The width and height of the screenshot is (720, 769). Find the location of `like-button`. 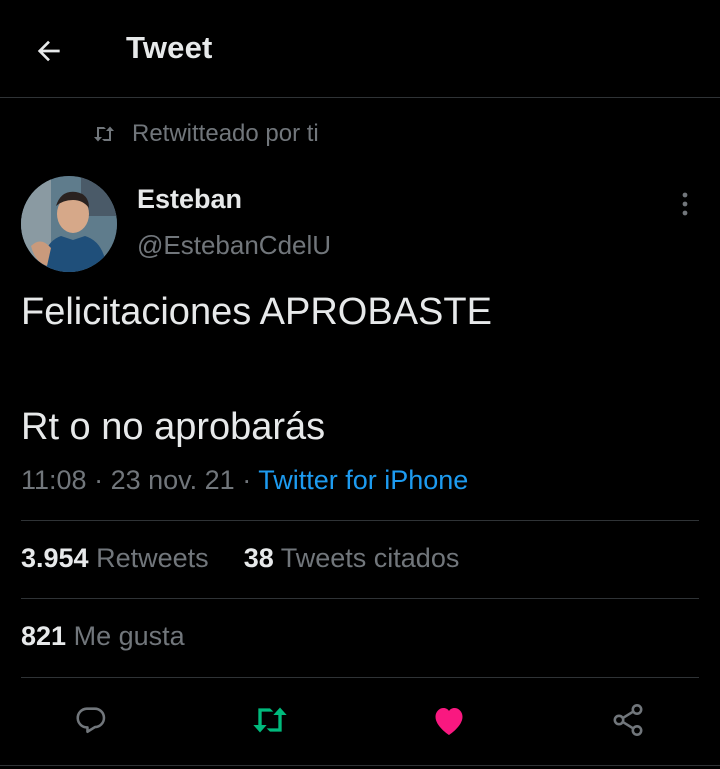

like-button is located at coordinates (449, 720).